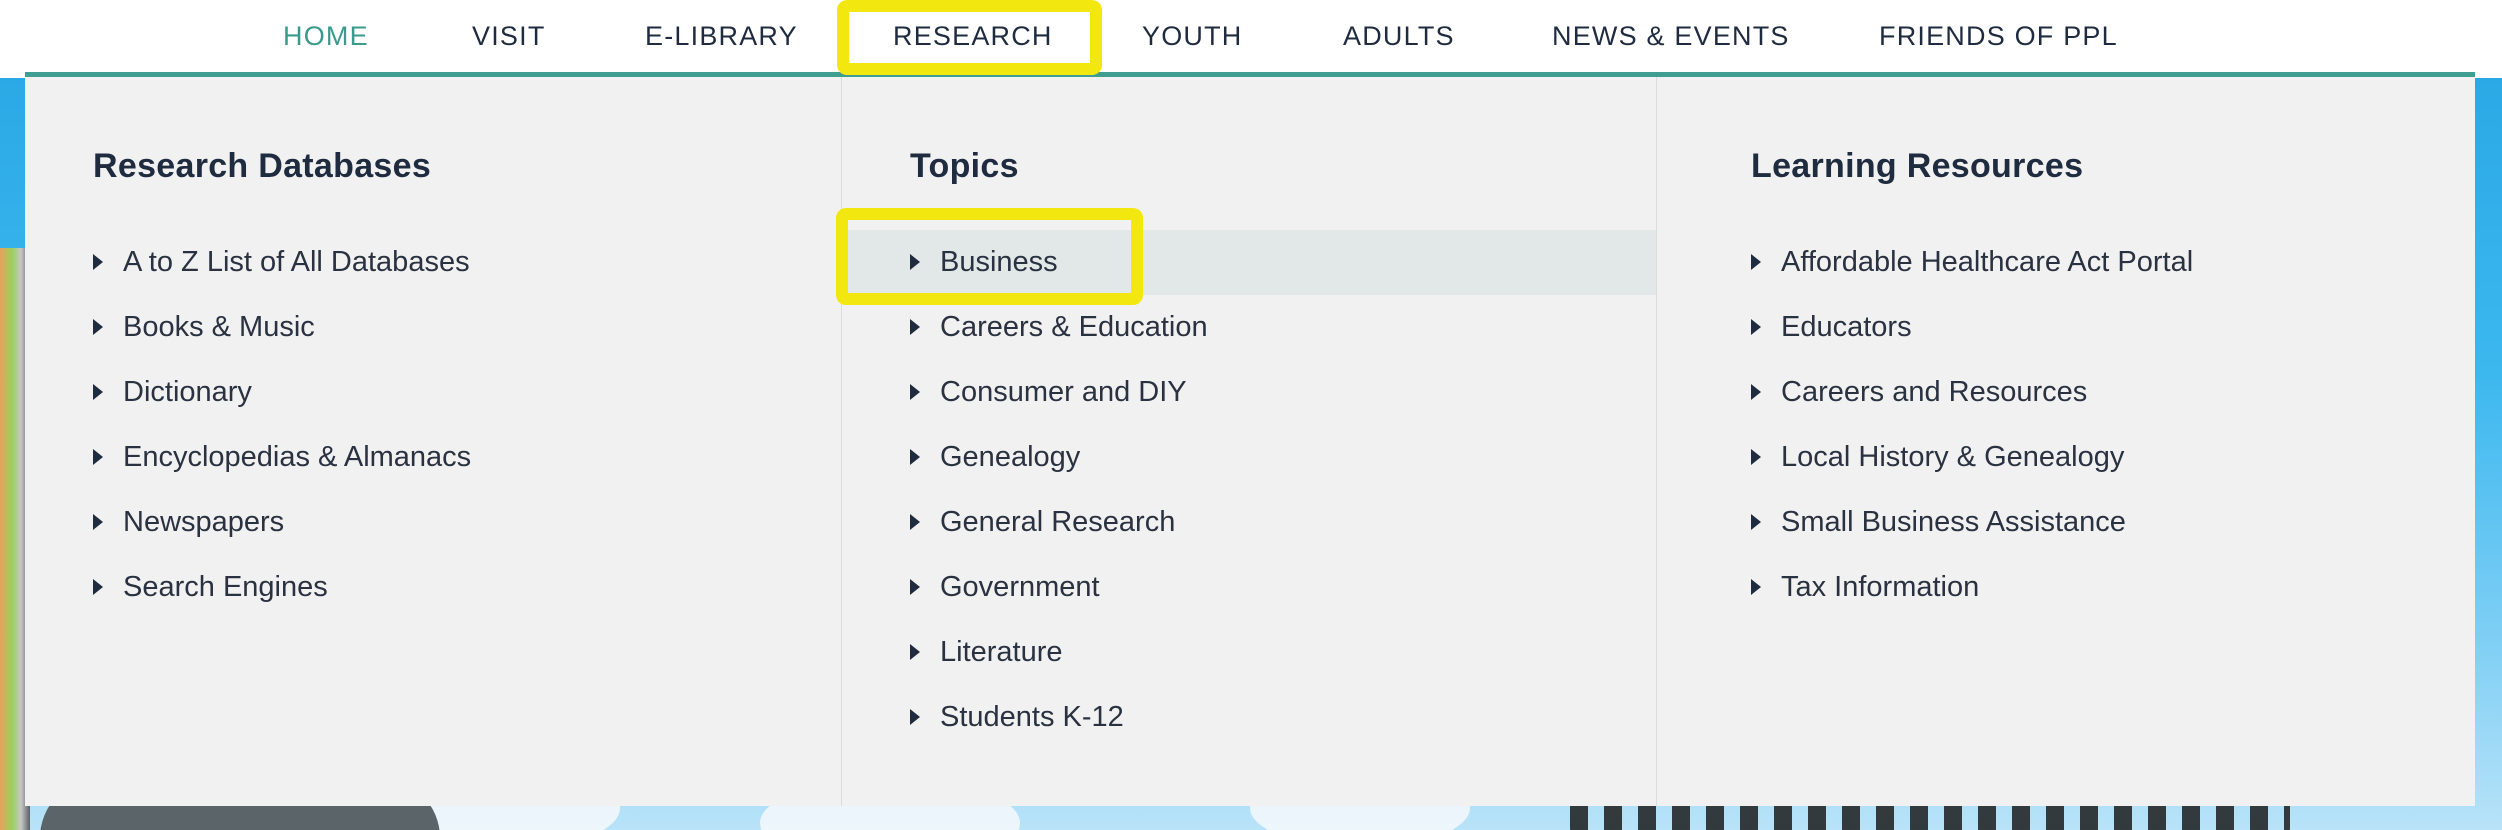 This screenshot has height=830, width=2502. I want to click on menu-item-books-music: Books & Music, so click(433, 327).